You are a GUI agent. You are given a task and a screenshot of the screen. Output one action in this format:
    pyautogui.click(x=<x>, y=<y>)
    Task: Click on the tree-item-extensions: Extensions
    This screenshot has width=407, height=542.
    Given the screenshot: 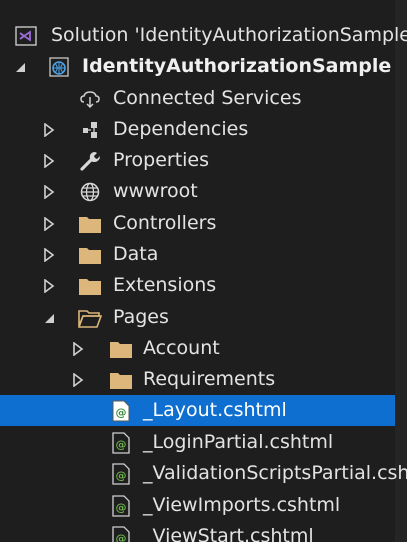 What is the action you would take?
    pyautogui.click(x=197, y=285)
    